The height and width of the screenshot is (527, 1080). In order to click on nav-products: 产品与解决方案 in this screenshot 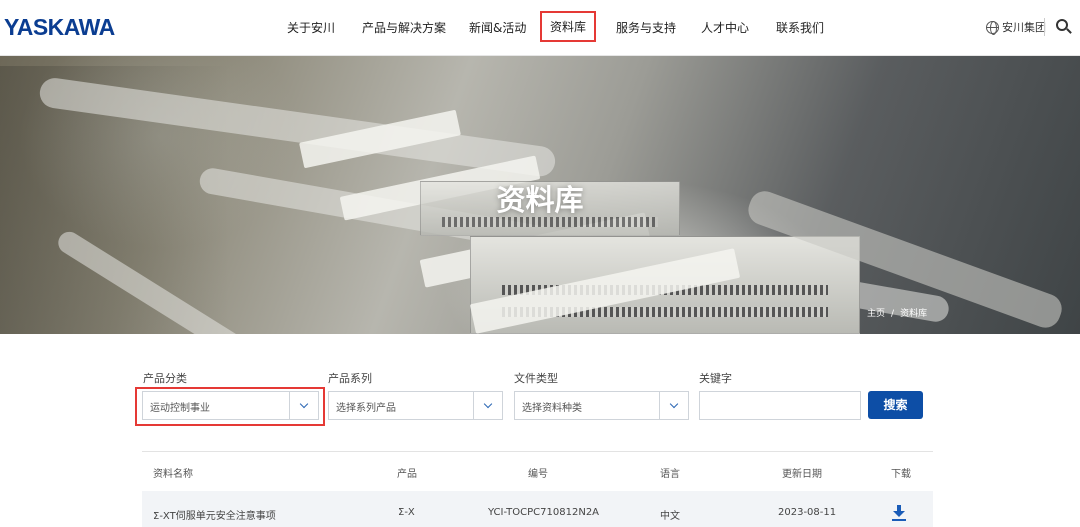, I will do `click(404, 27)`.